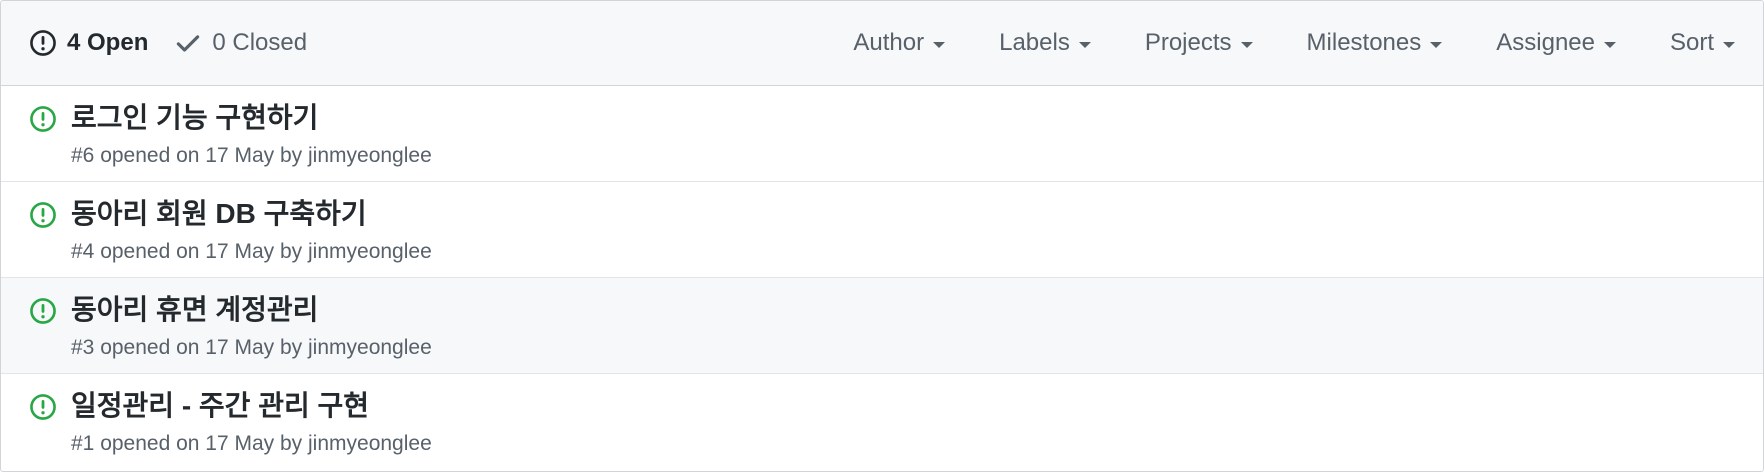 The image size is (1764, 472). I want to click on sort-filter: Sort, so click(1702, 43).